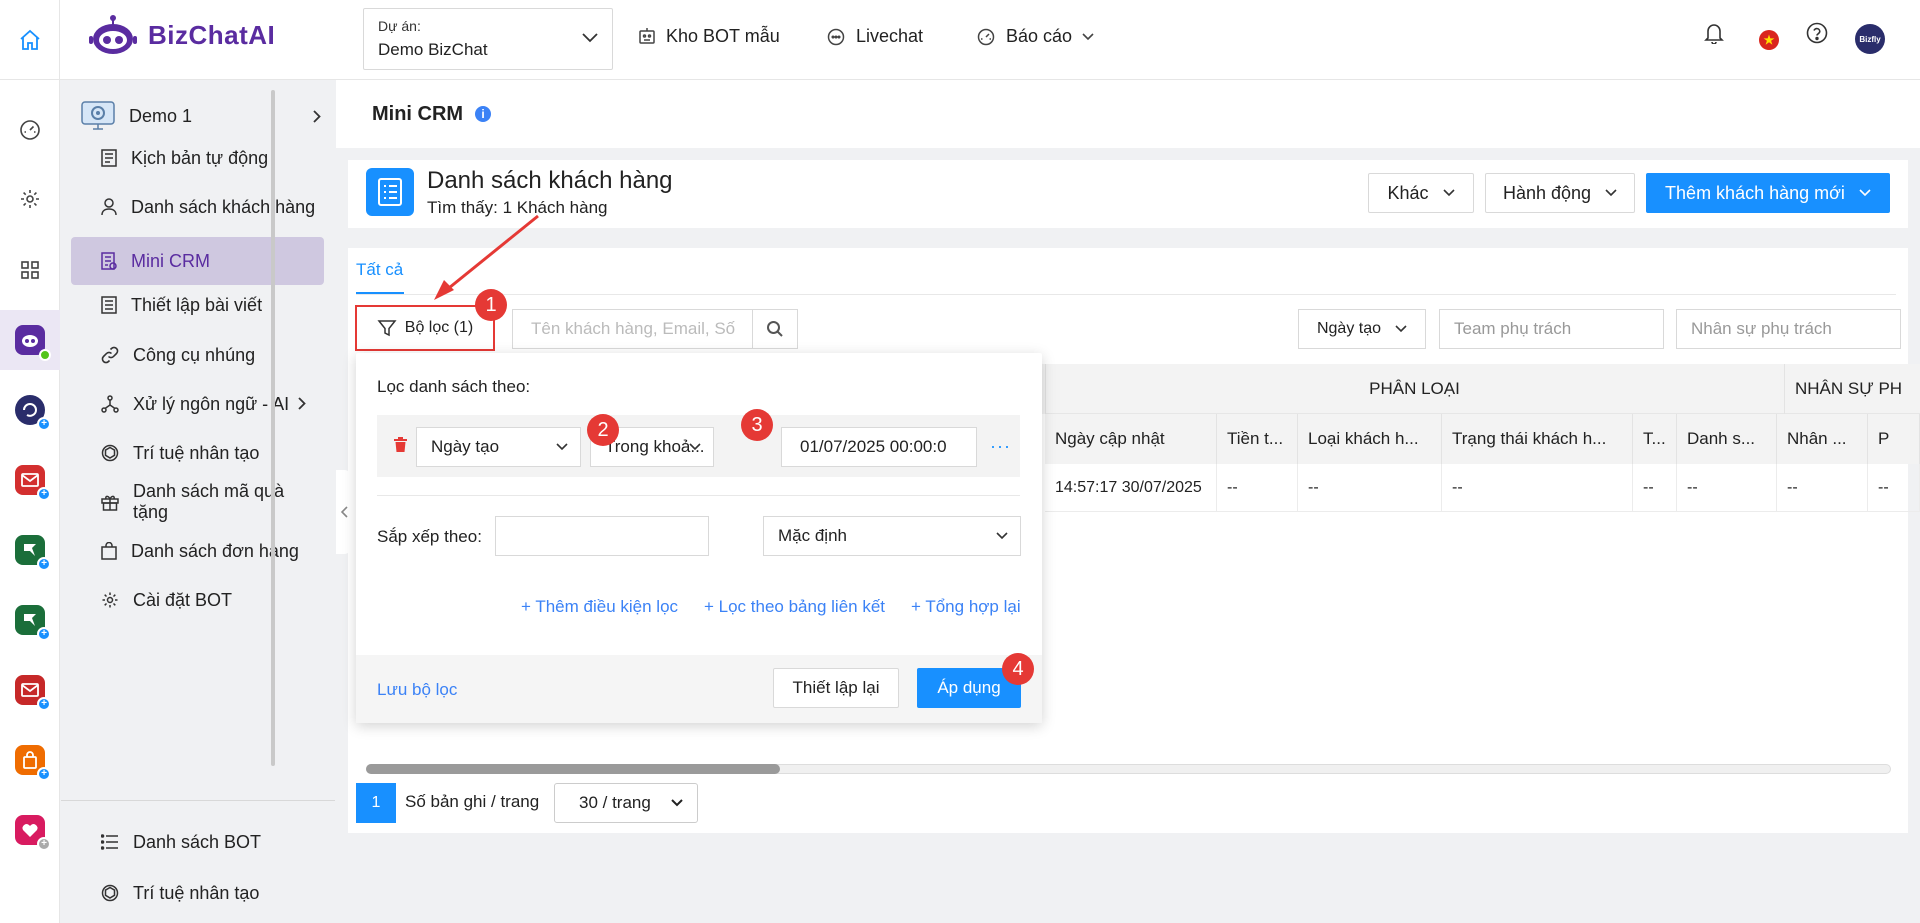  Describe the element at coordinates (418, 113) in the screenshot. I see `page-title: Mini CRM` at that location.